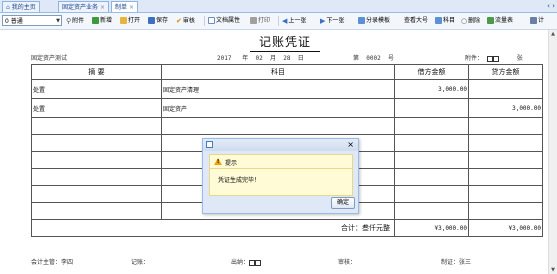 The width and height of the screenshot is (557, 274). Describe the element at coordinates (185, 21) in the screenshot. I see `review-button: ✔审核` at that location.